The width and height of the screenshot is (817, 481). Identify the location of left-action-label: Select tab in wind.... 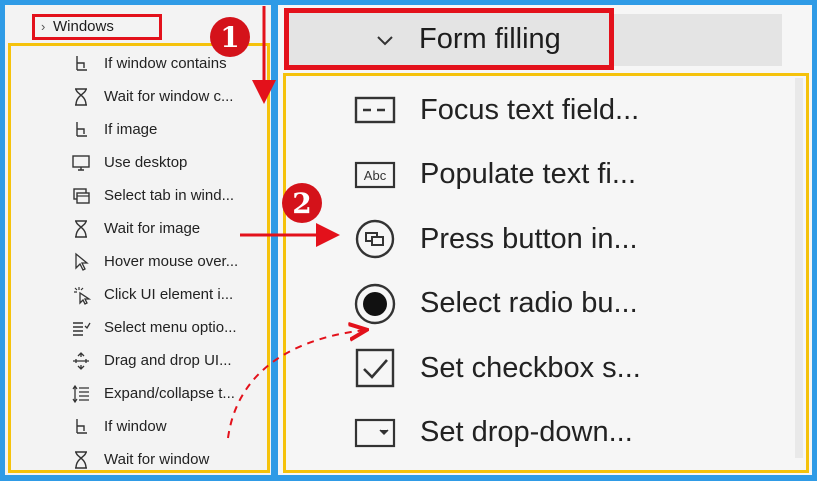
(169, 195).